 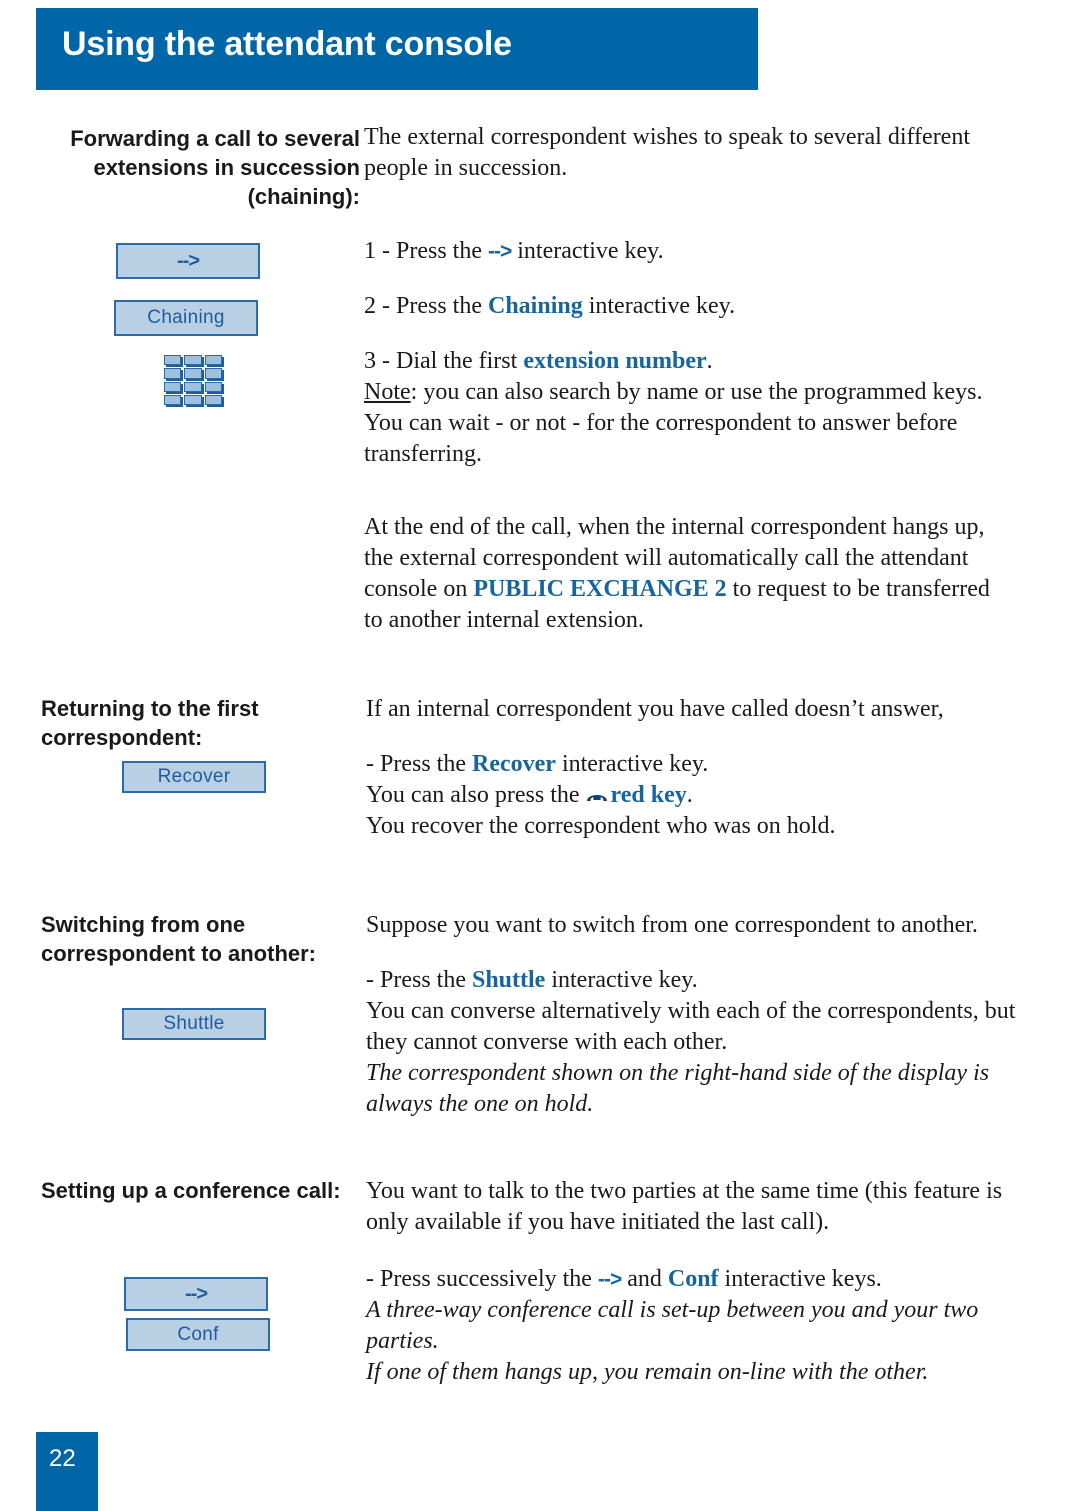 I want to click on page-header-banner: Using the attendant console, so click(x=397, y=49).